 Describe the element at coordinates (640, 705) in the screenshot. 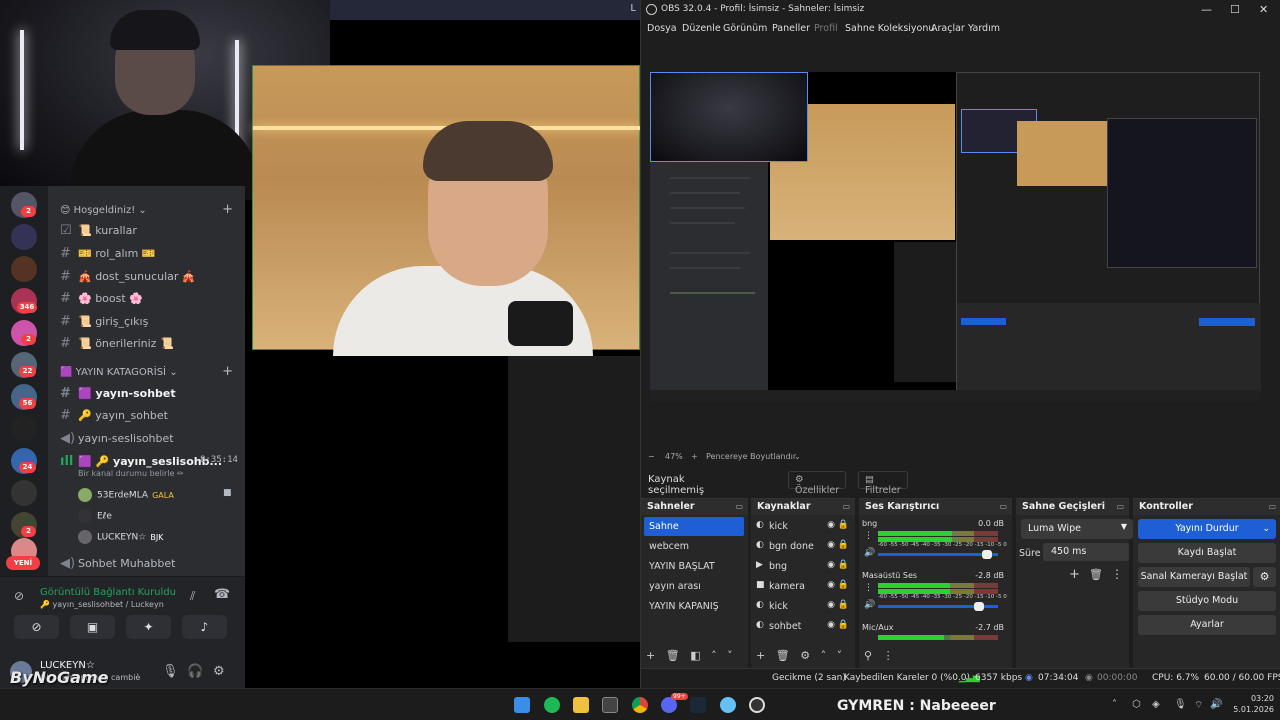

I see `chrome-icon` at that location.